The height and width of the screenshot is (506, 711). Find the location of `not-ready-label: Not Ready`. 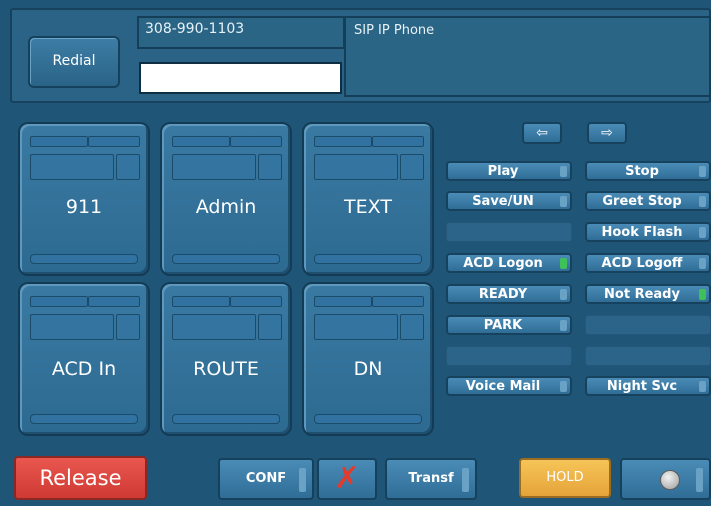

not-ready-label: Not Ready is located at coordinates (642, 294).